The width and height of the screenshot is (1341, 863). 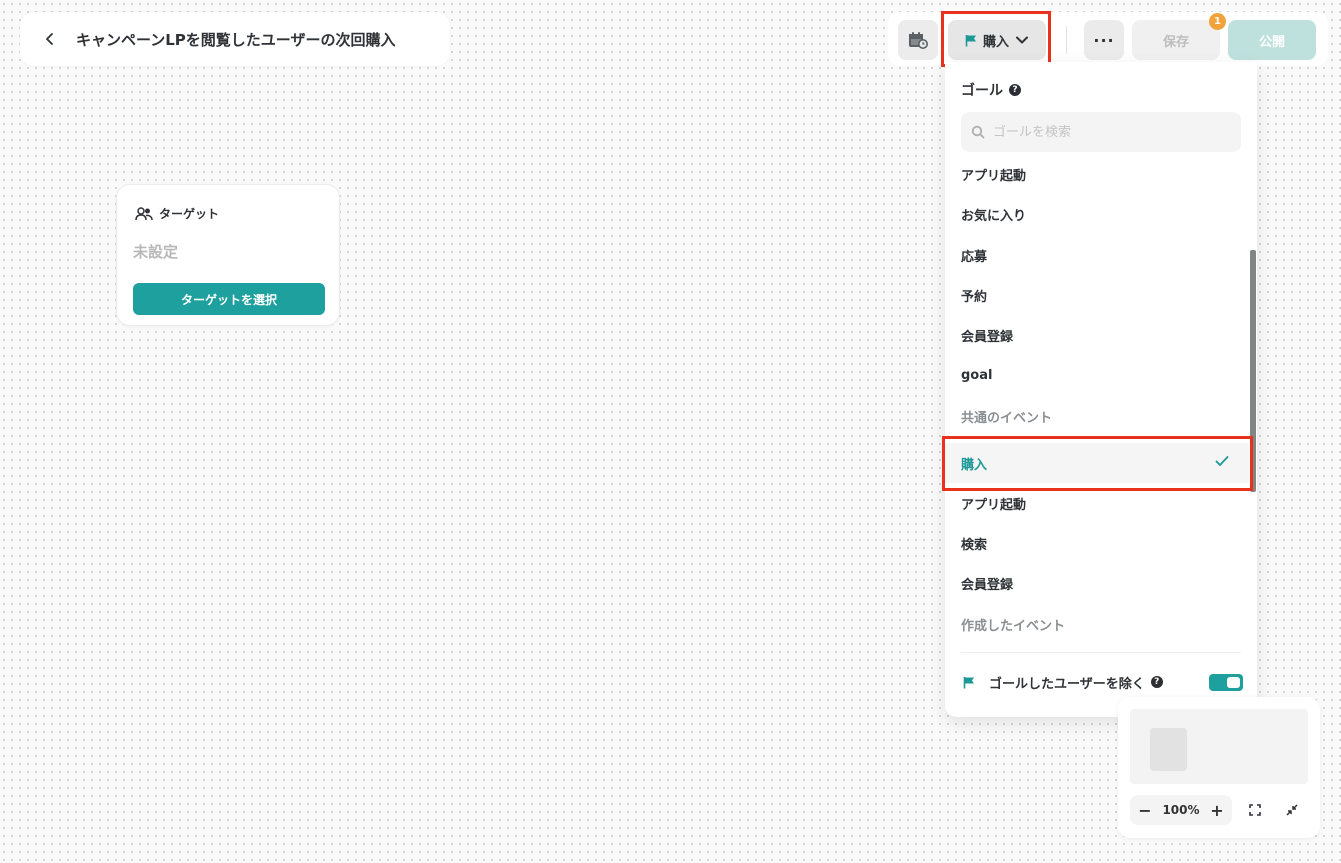 I want to click on collapse-icon, so click(x=1292, y=810).